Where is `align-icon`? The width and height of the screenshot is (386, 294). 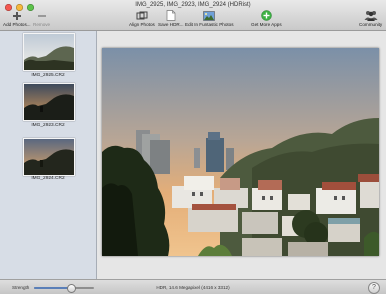
align-icon is located at coordinates (142, 15).